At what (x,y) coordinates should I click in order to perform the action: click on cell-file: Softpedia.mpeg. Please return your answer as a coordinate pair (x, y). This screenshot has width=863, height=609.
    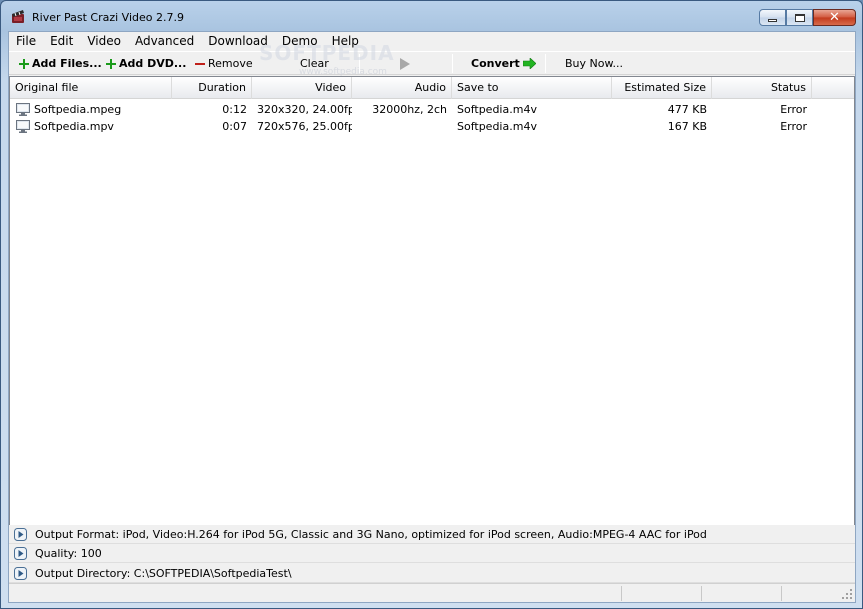
    Looking at the image, I should click on (78, 109).